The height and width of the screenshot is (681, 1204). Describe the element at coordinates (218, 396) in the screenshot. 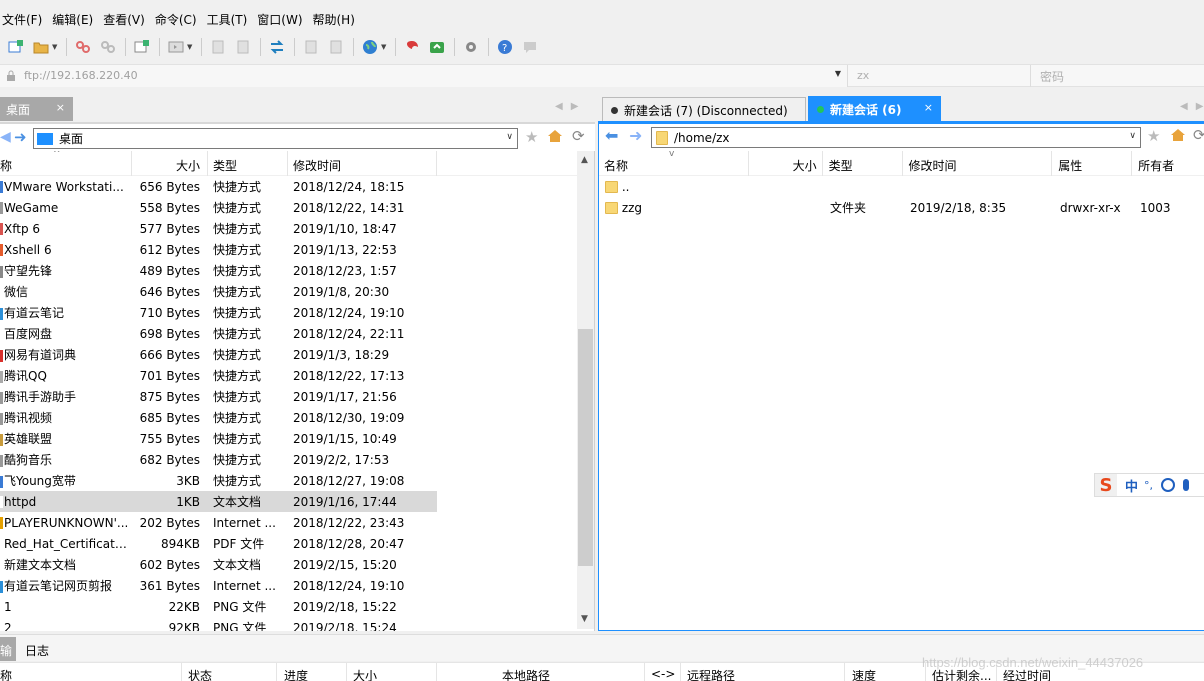

I see `table-row: 腾讯手游助手 875 Bytes 快捷方式 2019/1/17, 21:56` at that location.